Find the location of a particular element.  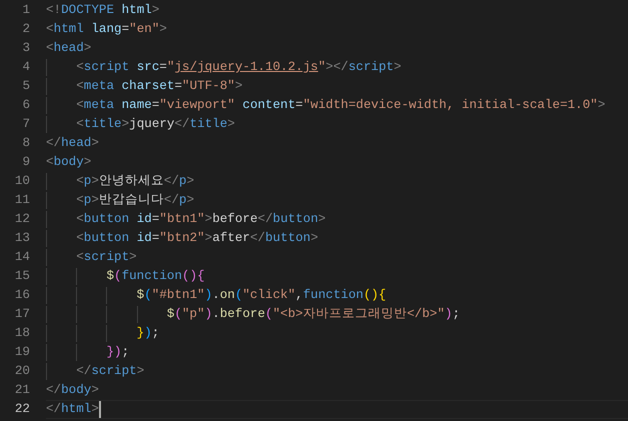

line-number: 18 is located at coordinates (22, 333).